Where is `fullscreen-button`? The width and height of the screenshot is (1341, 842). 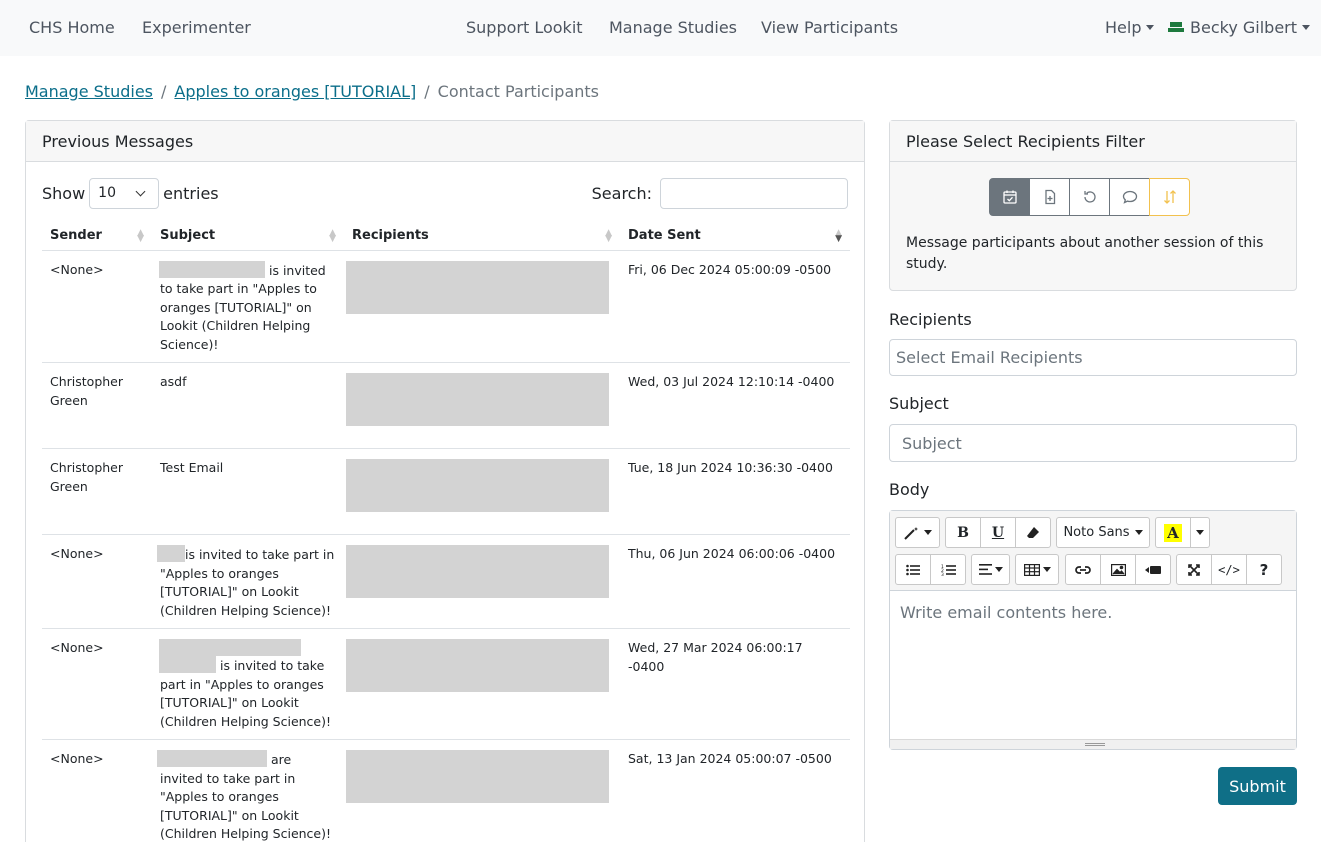 fullscreen-button is located at coordinates (1194, 569).